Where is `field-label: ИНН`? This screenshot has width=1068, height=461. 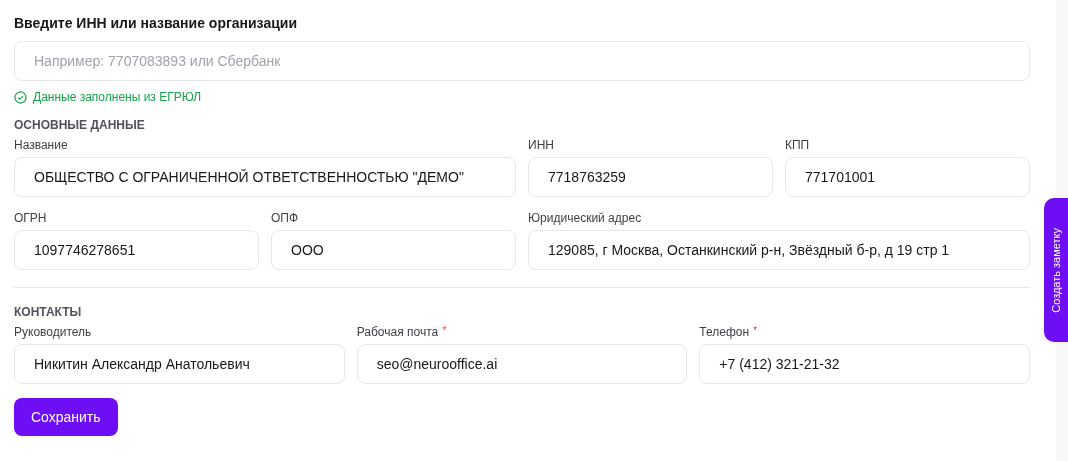 field-label: ИНН is located at coordinates (541, 145).